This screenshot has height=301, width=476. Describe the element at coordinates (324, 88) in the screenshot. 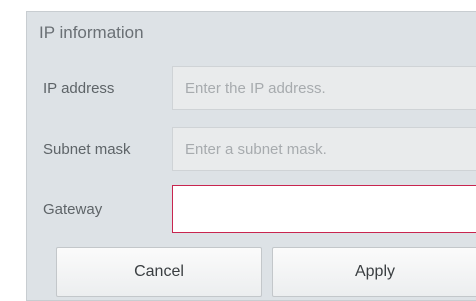

I see `ip-address-input` at that location.